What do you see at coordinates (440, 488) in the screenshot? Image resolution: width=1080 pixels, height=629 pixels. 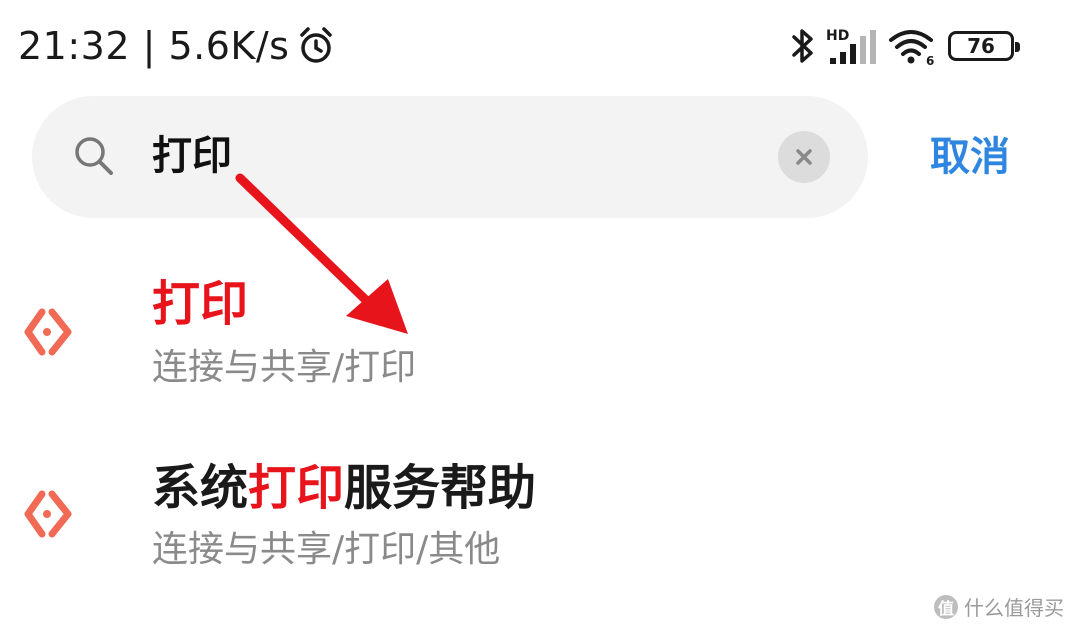 I see `result-title-suffix: 服务帮助` at bounding box center [440, 488].